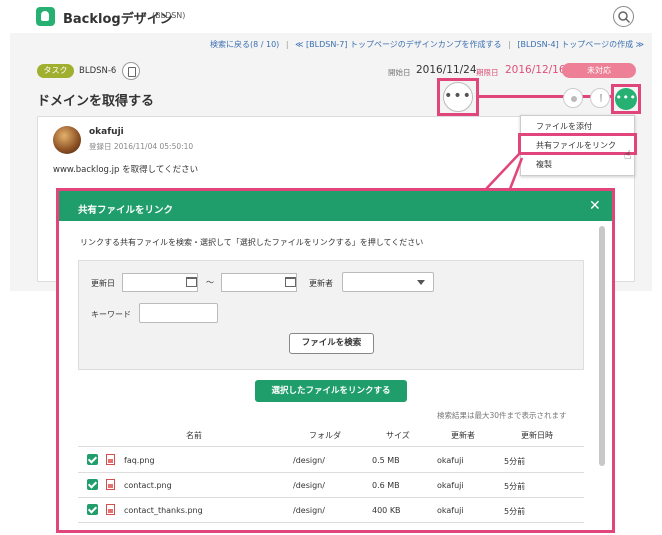 The height and width of the screenshot is (535, 662). What do you see at coordinates (487, 72) in the screenshot?
I see `due-date-label: 期限日` at bounding box center [487, 72].